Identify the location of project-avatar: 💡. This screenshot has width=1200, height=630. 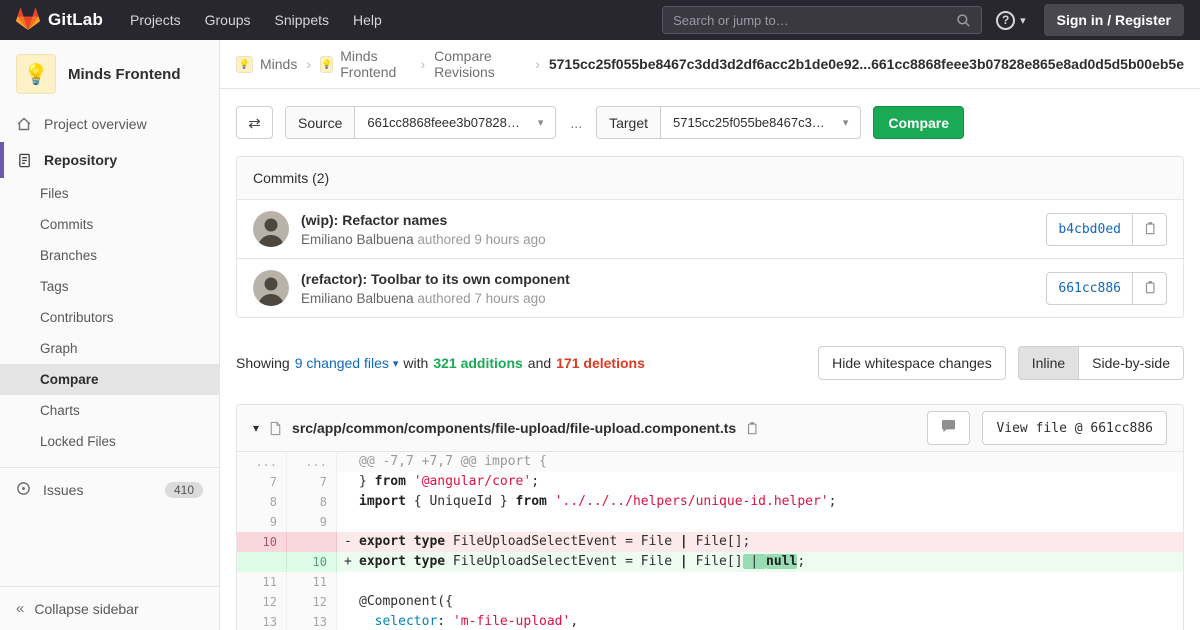
(36, 74).